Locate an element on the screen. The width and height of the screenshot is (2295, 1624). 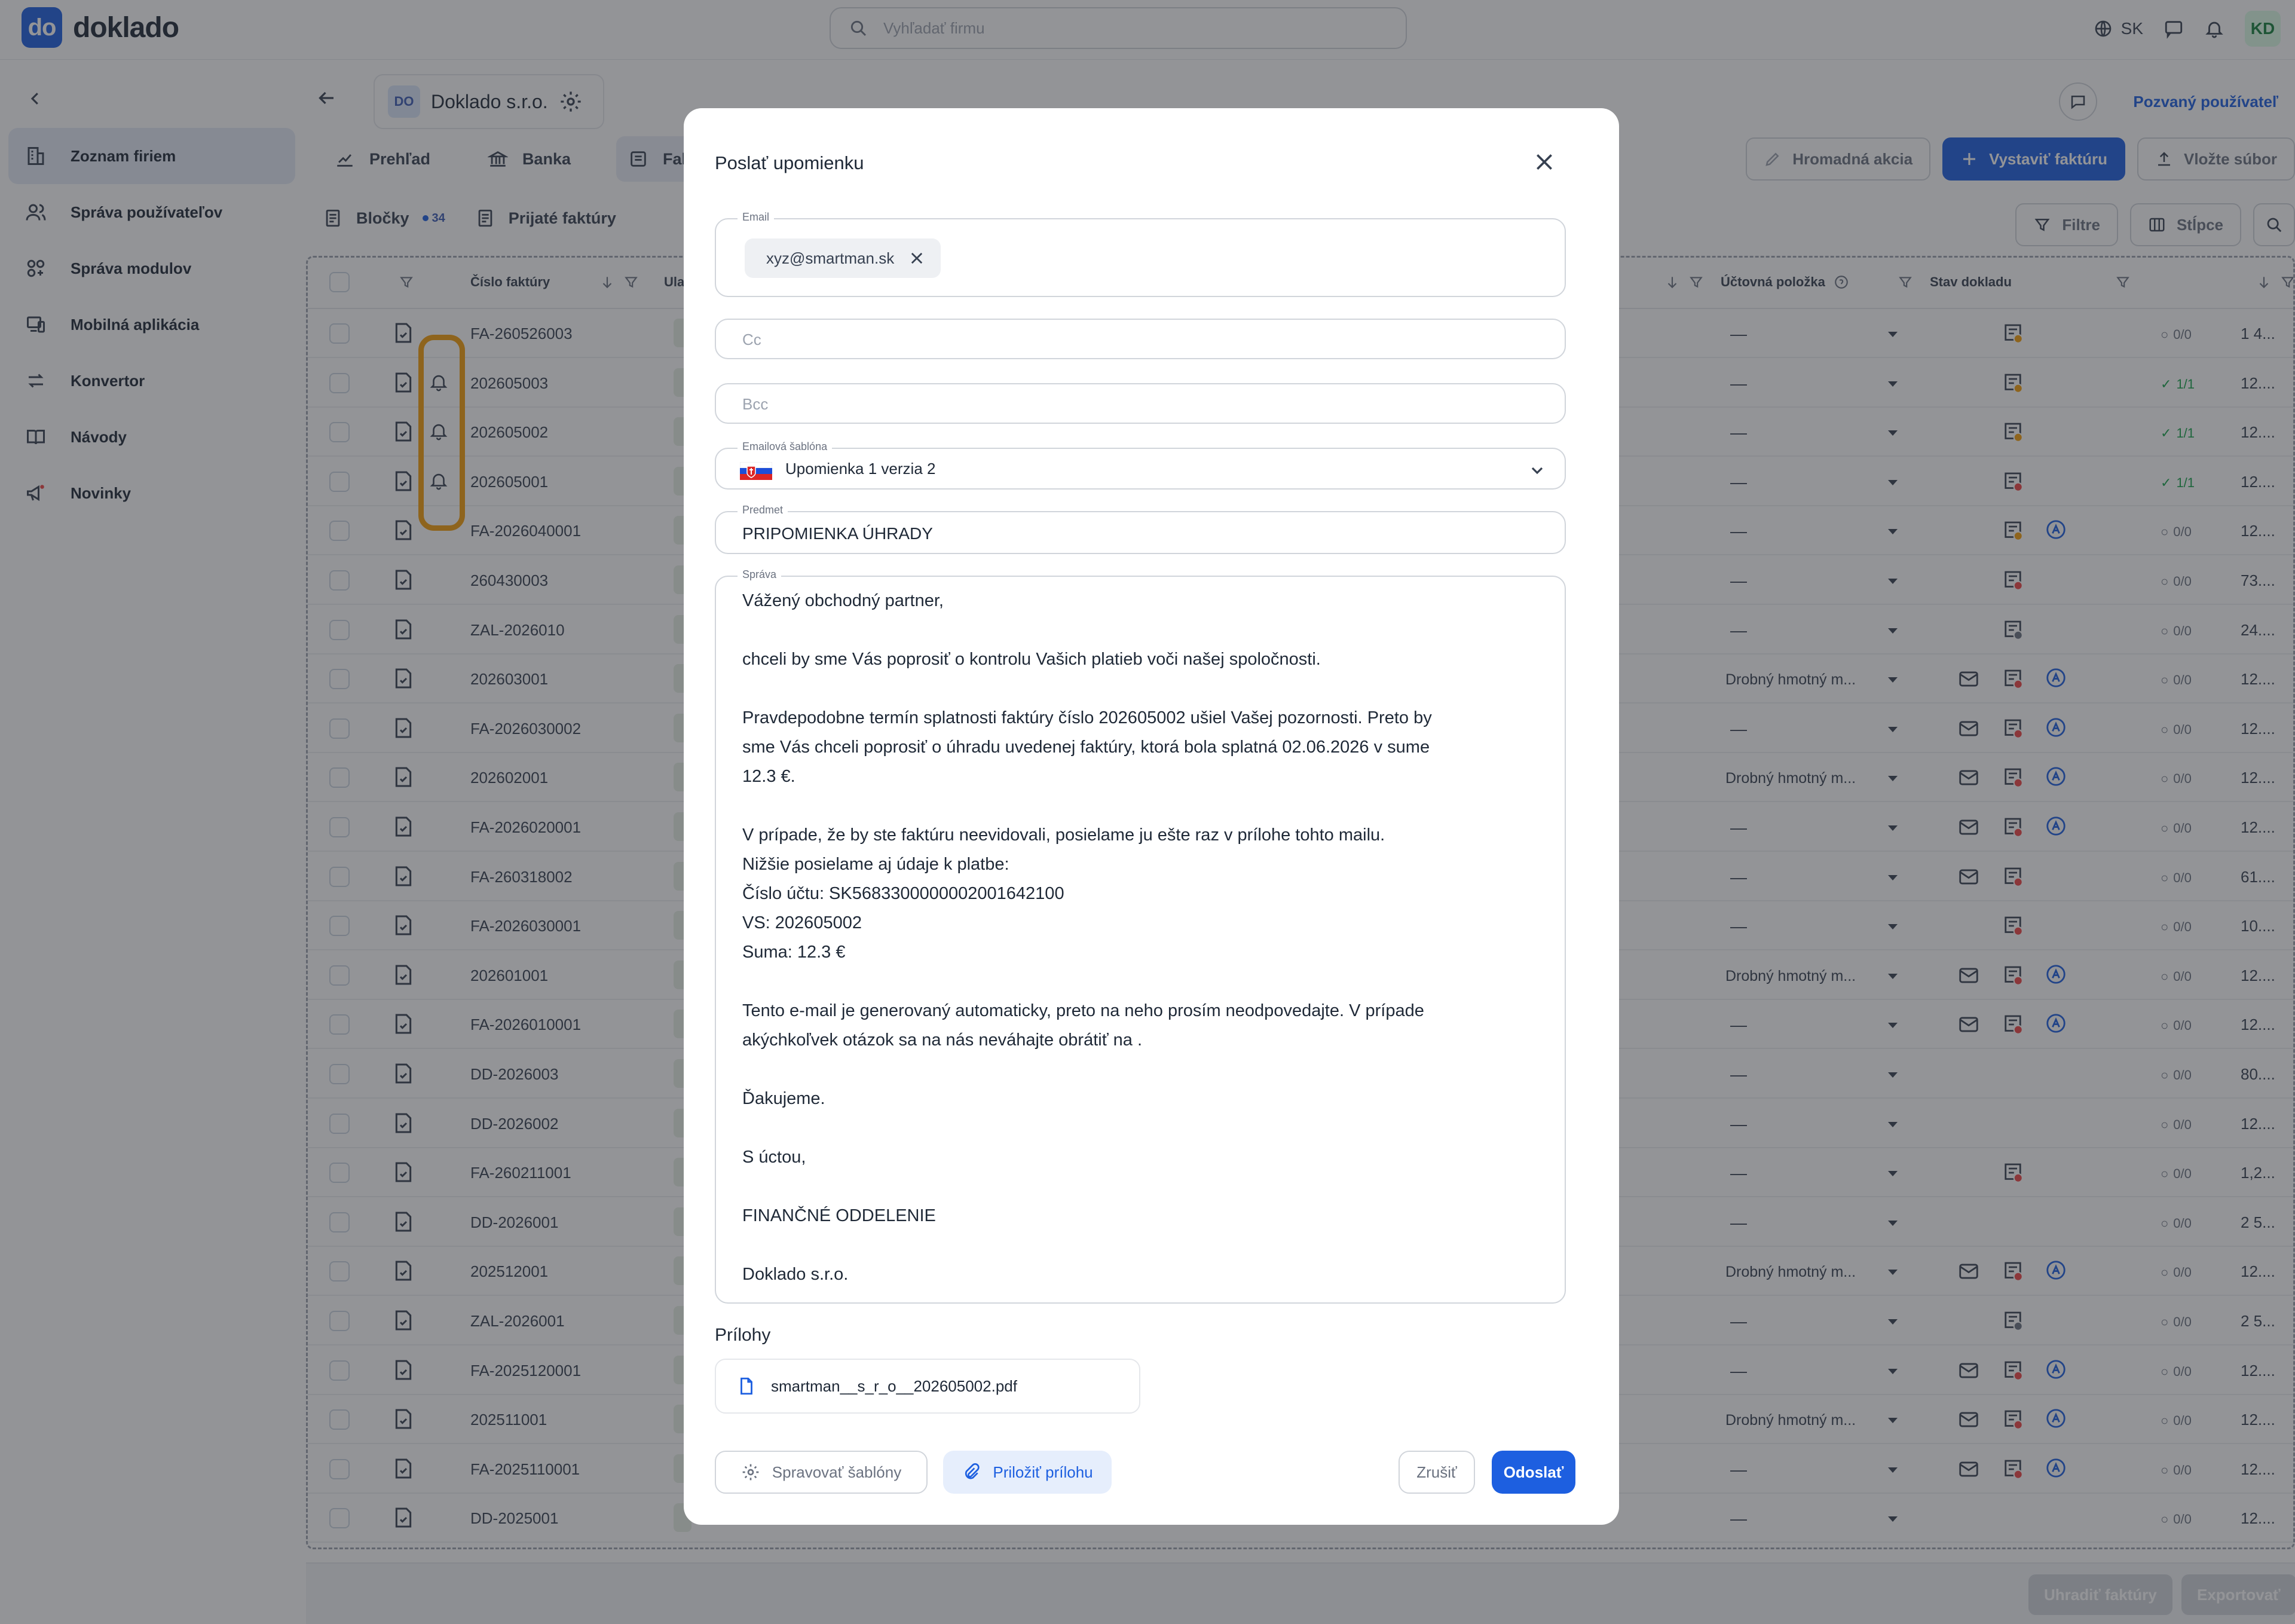
message-line: Suma: 12.3 € is located at coordinates (794, 952).